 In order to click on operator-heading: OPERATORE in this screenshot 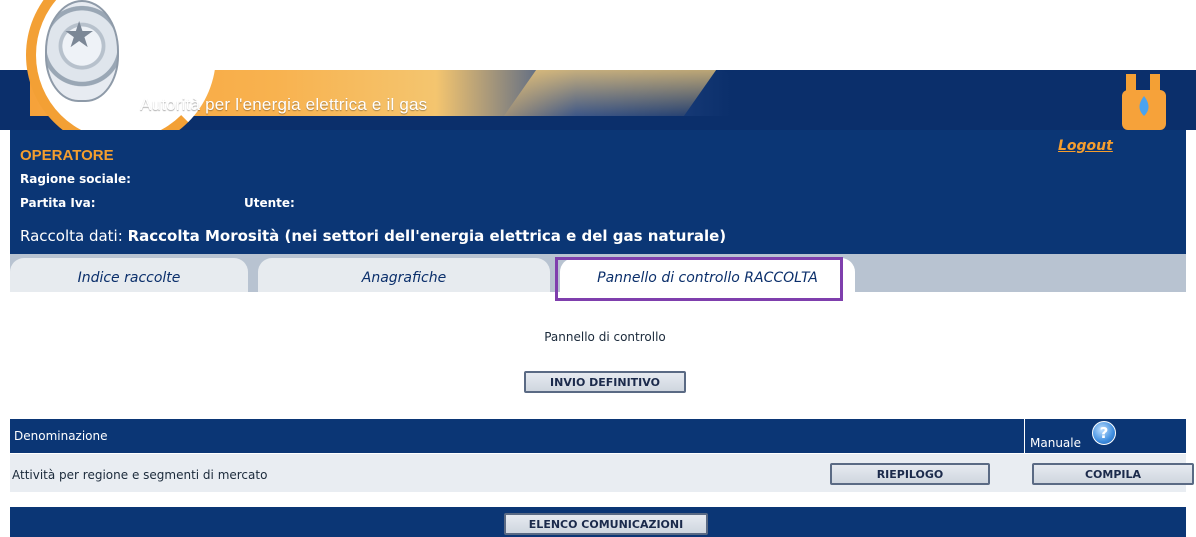, I will do `click(67, 155)`.